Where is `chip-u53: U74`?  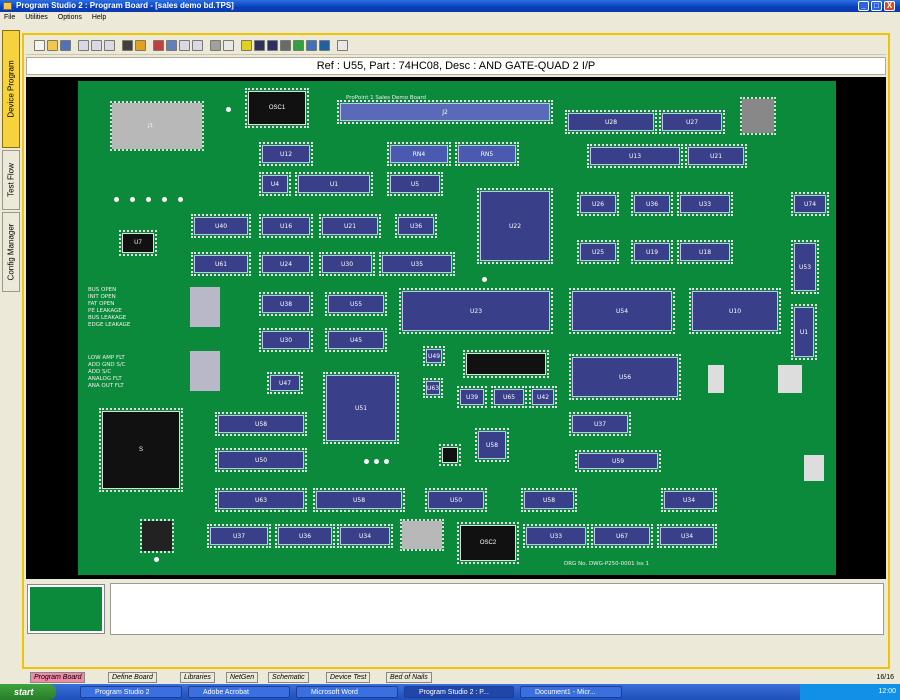 chip-u53: U74 is located at coordinates (810, 204).